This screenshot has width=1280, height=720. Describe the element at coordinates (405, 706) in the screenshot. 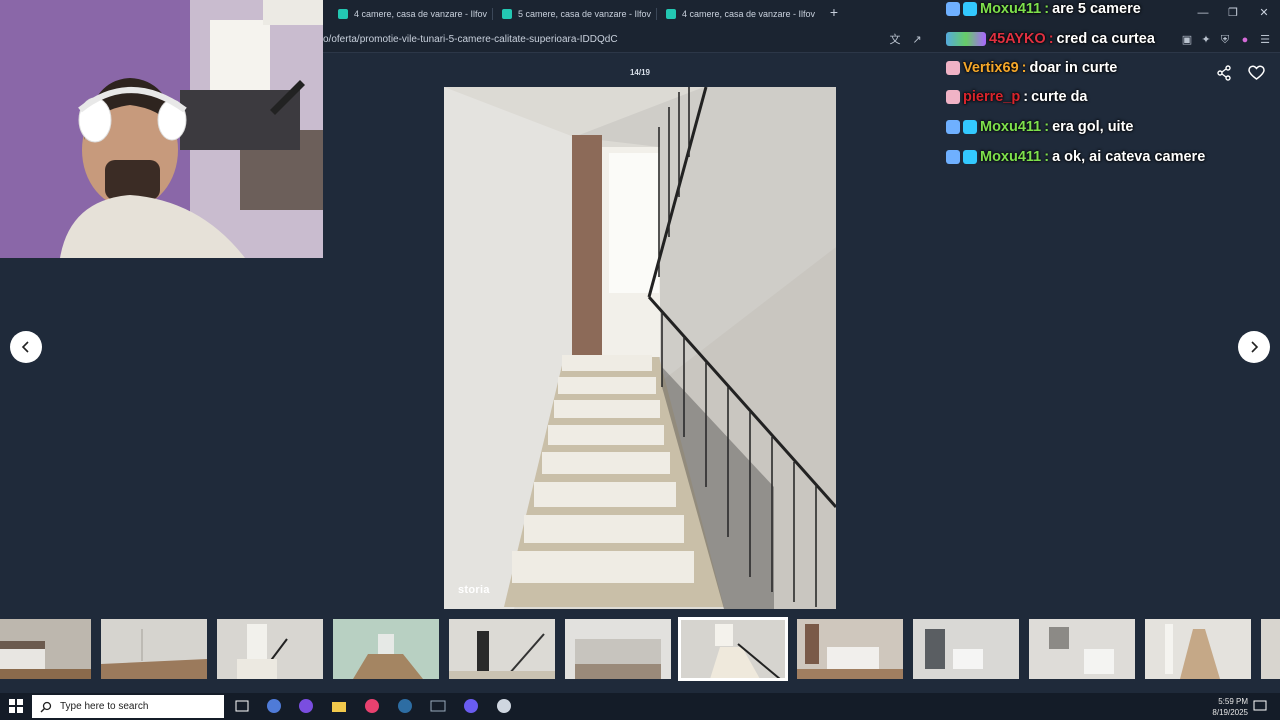

I see `steam-icon` at that location.